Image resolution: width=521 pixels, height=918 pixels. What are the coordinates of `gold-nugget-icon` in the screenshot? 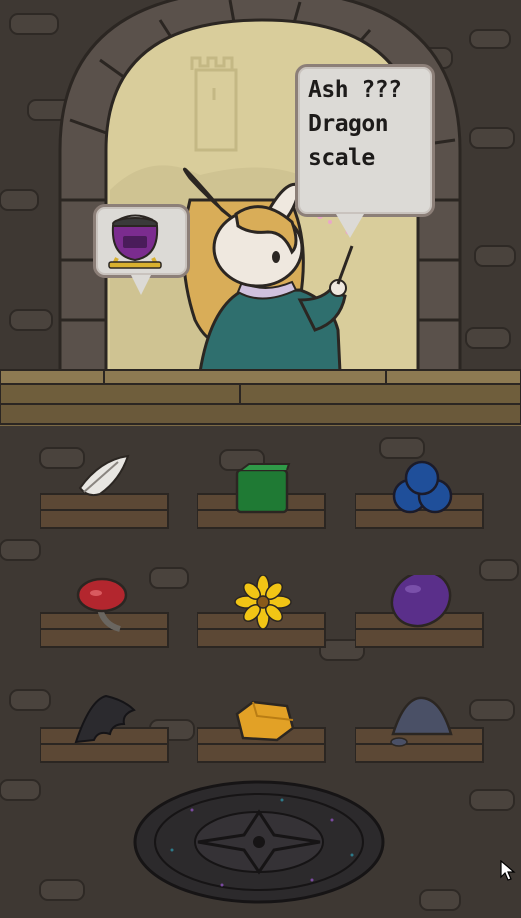 It's located at (265, 721).